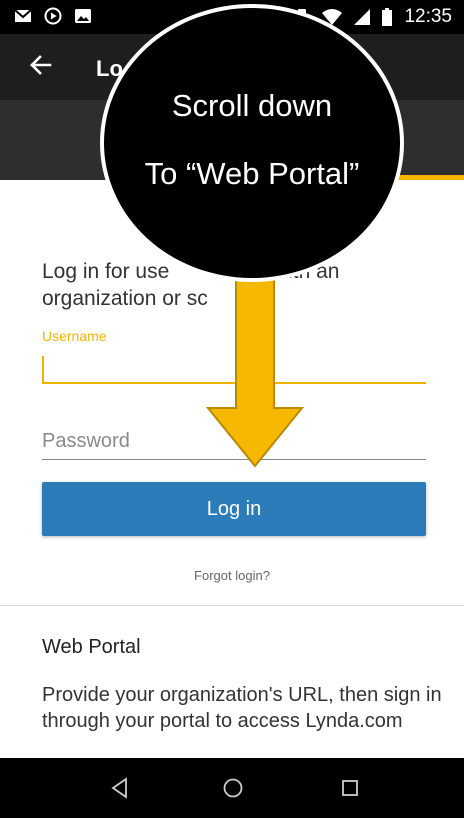 Image resolution: width=464 pixels, height=818 pixels. I want to click on arrow-down-icon, so click(255, 369).